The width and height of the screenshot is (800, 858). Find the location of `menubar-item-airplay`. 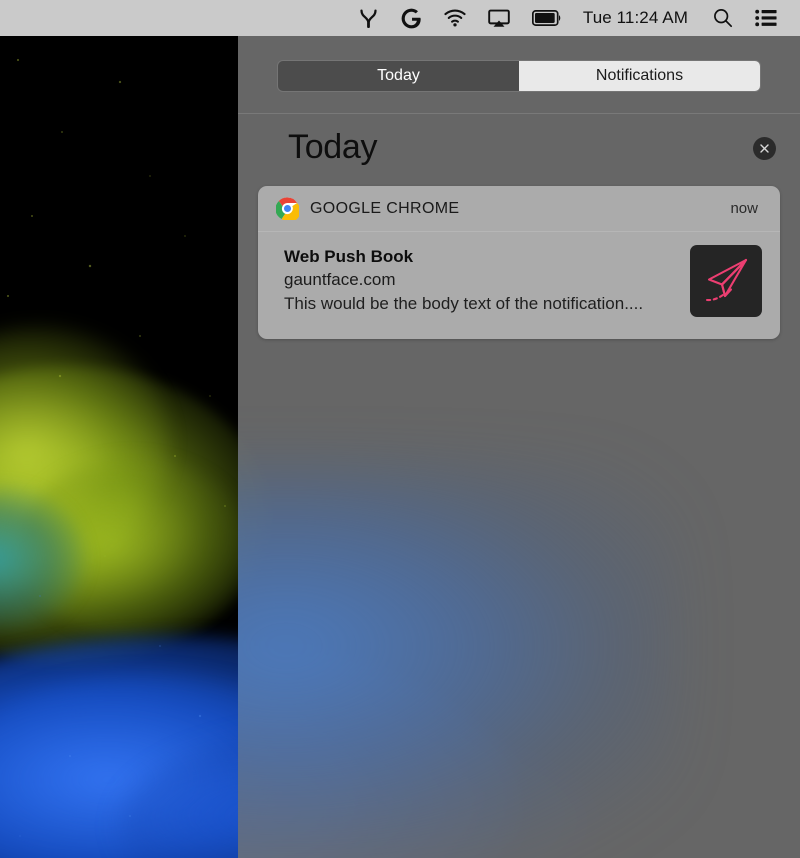

menubar-item-airplay is located at coordinates (499, 18).